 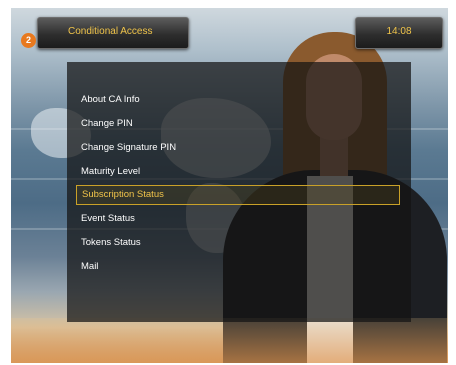 I want to click on menu-item-tokens-status: Tokens Status, so click(x=238, y=243).